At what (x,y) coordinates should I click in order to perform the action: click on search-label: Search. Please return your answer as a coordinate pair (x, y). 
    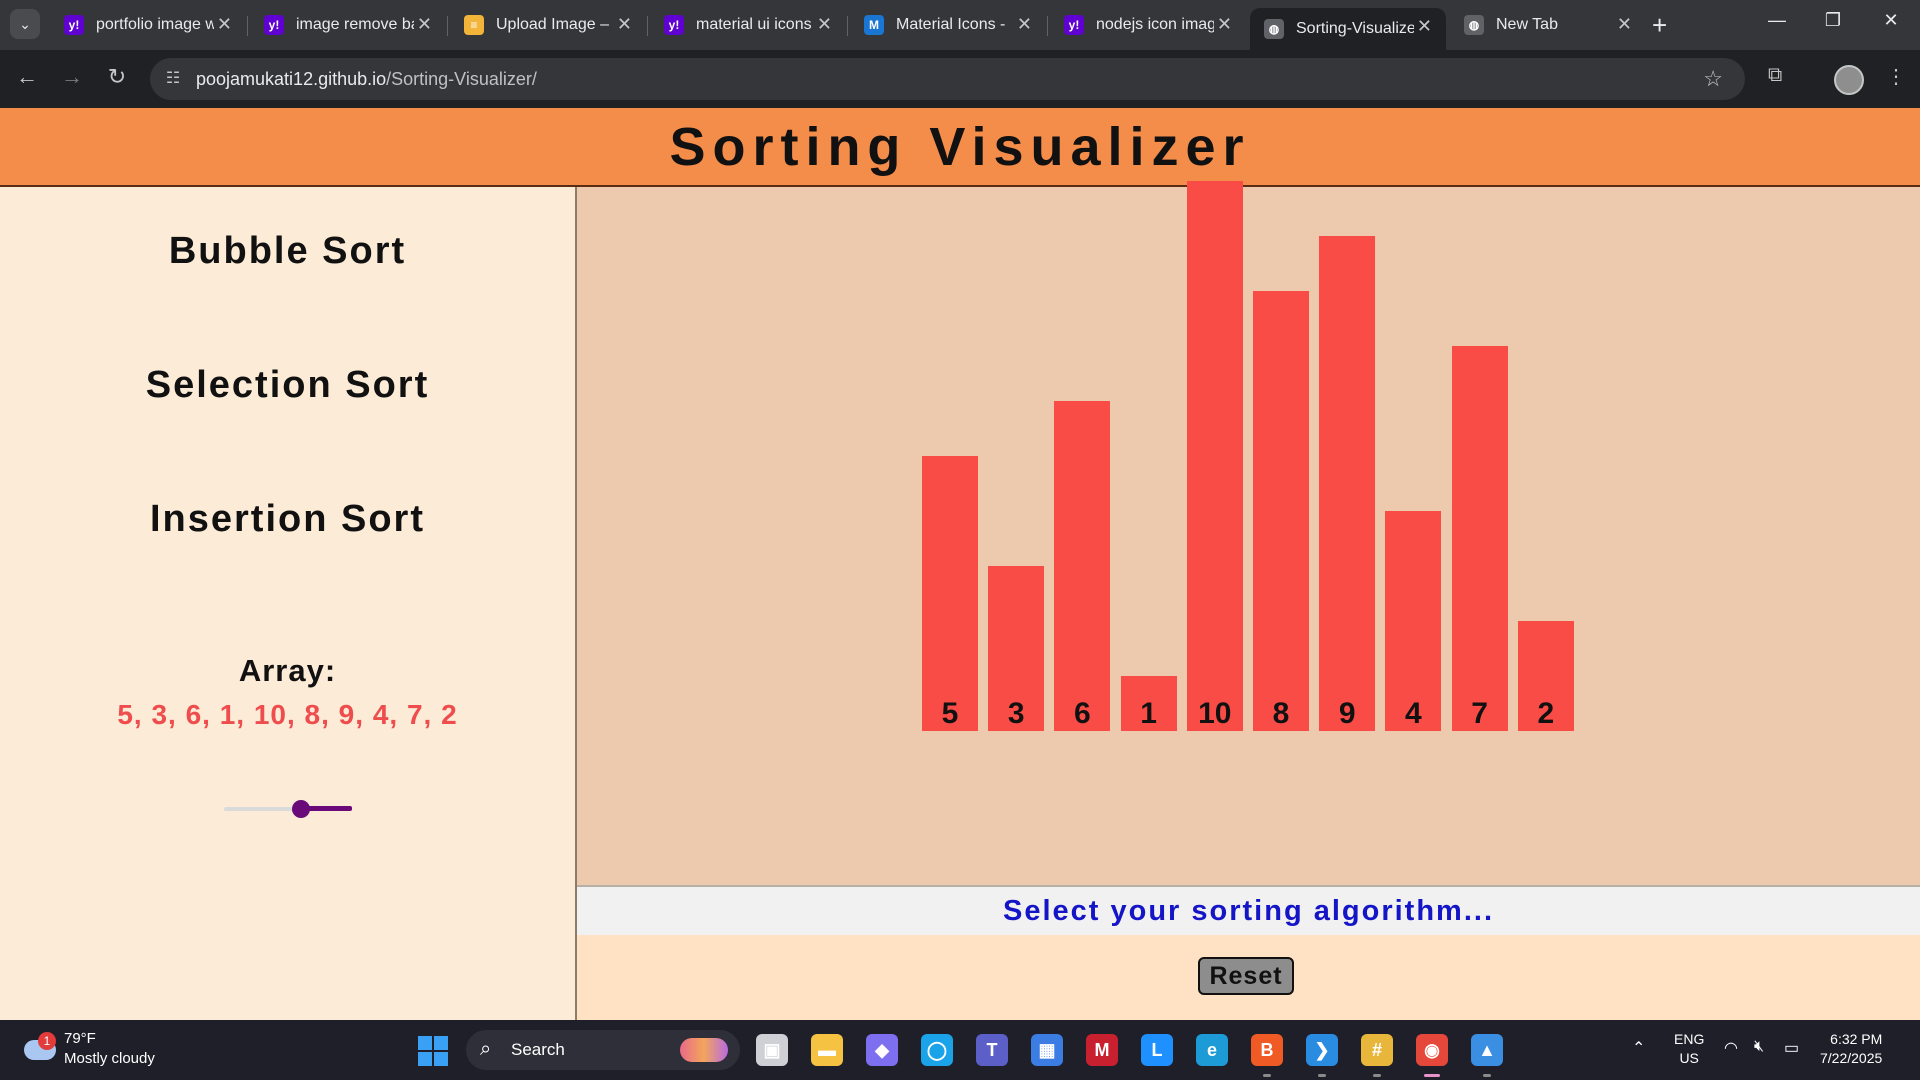
    Looking at the image, I should click on (538, 1049).